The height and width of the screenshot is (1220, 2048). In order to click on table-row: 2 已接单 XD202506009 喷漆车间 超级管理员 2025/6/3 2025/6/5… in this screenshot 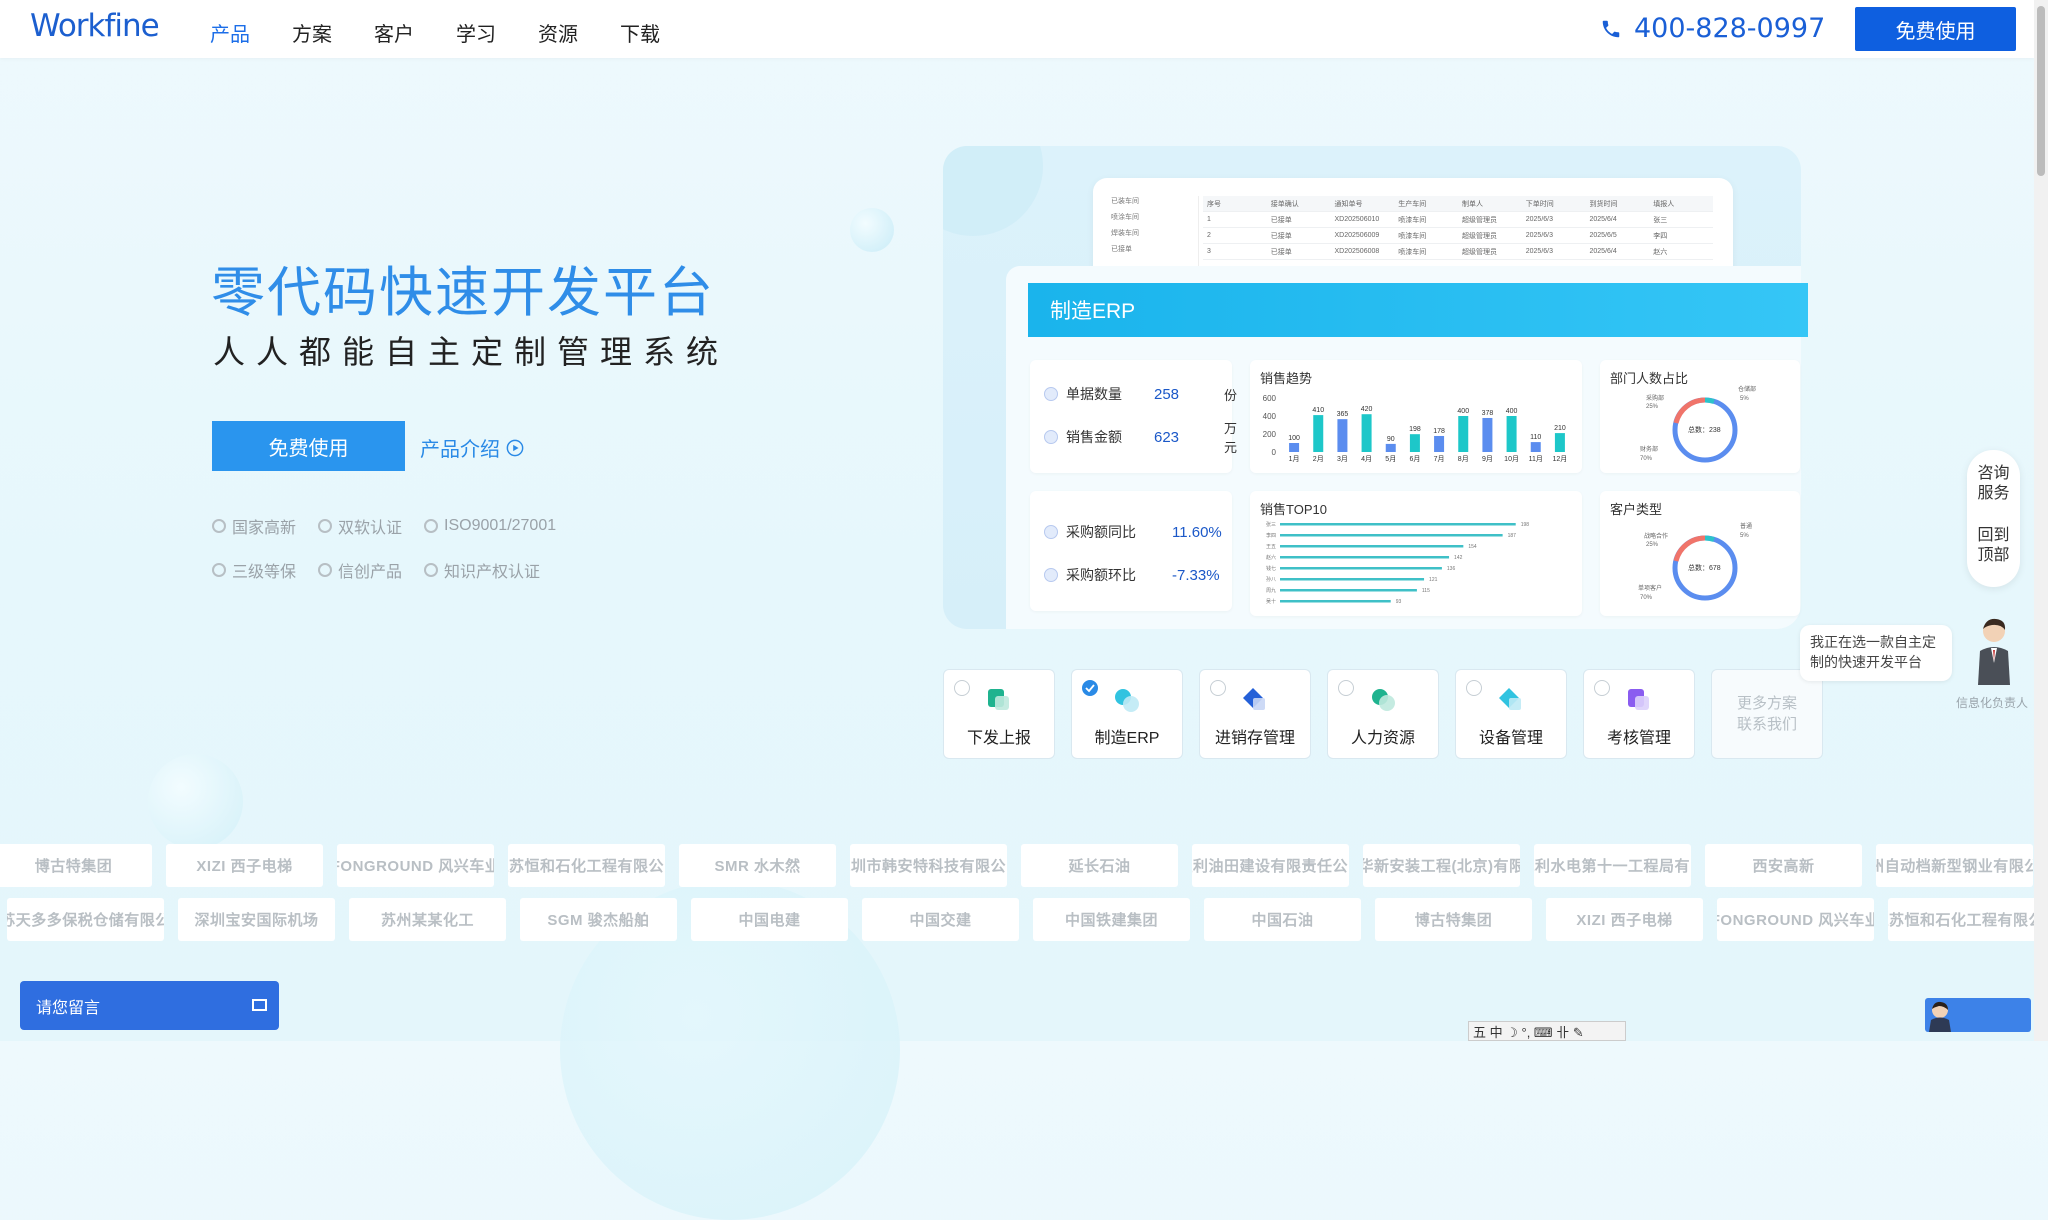, I will do `click(1458, 236)`.